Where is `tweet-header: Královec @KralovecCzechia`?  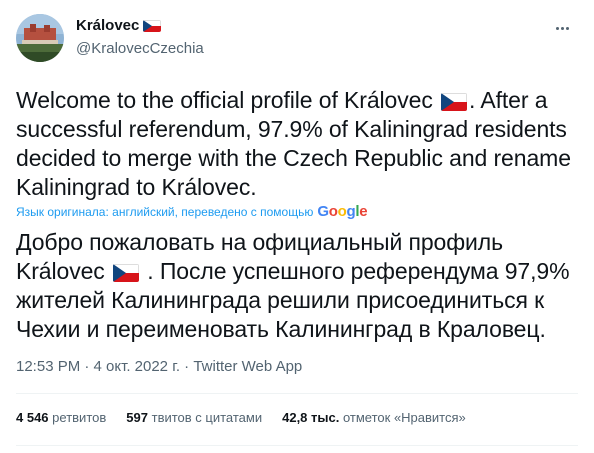
tweet-header: Královec @KralovecCzechia is located at coordinates (297, 37).